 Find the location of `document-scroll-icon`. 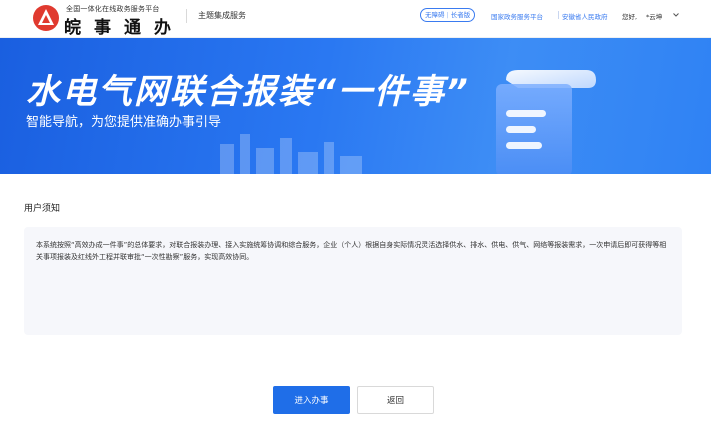

document-scroll-icon is located at coordinates (546, 122).